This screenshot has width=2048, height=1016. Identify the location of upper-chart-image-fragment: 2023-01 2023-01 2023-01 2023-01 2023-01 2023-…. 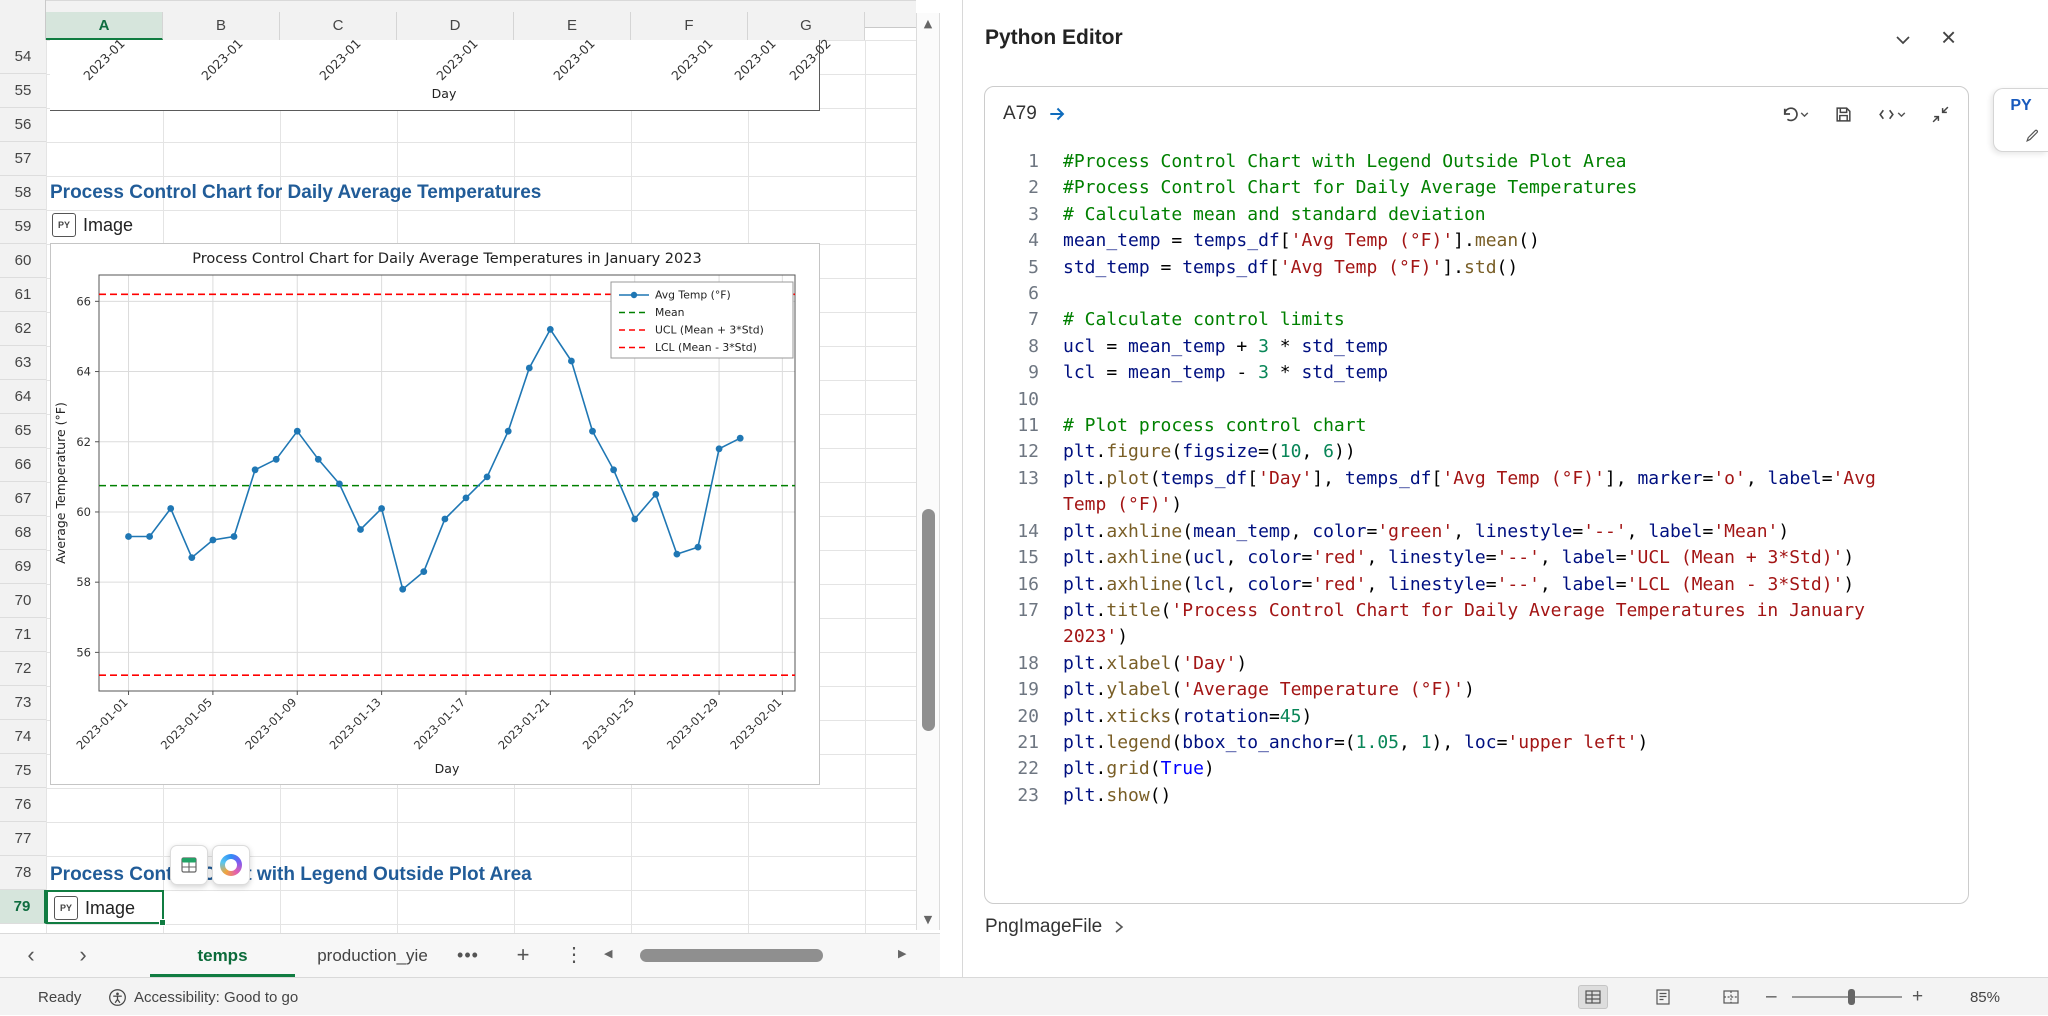
(442, 73).